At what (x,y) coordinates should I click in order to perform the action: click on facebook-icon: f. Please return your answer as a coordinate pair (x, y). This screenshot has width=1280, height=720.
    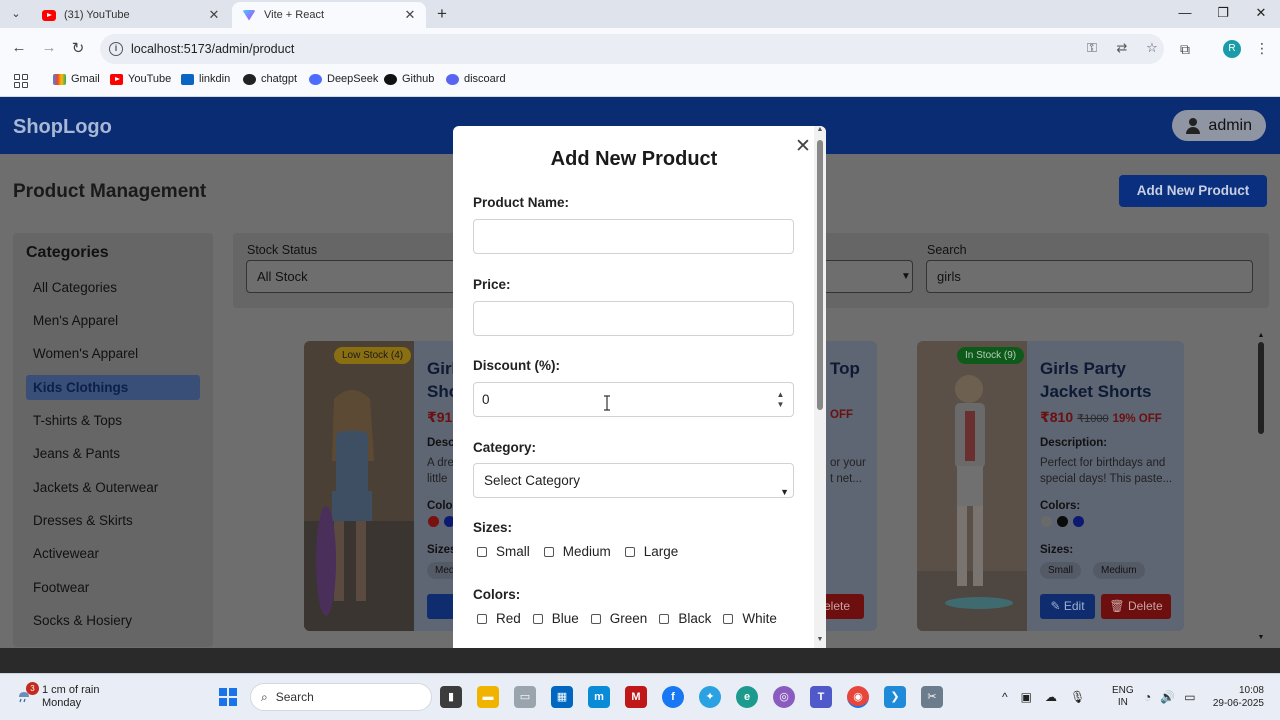
    Looking at the image, I should click on (673, 697).